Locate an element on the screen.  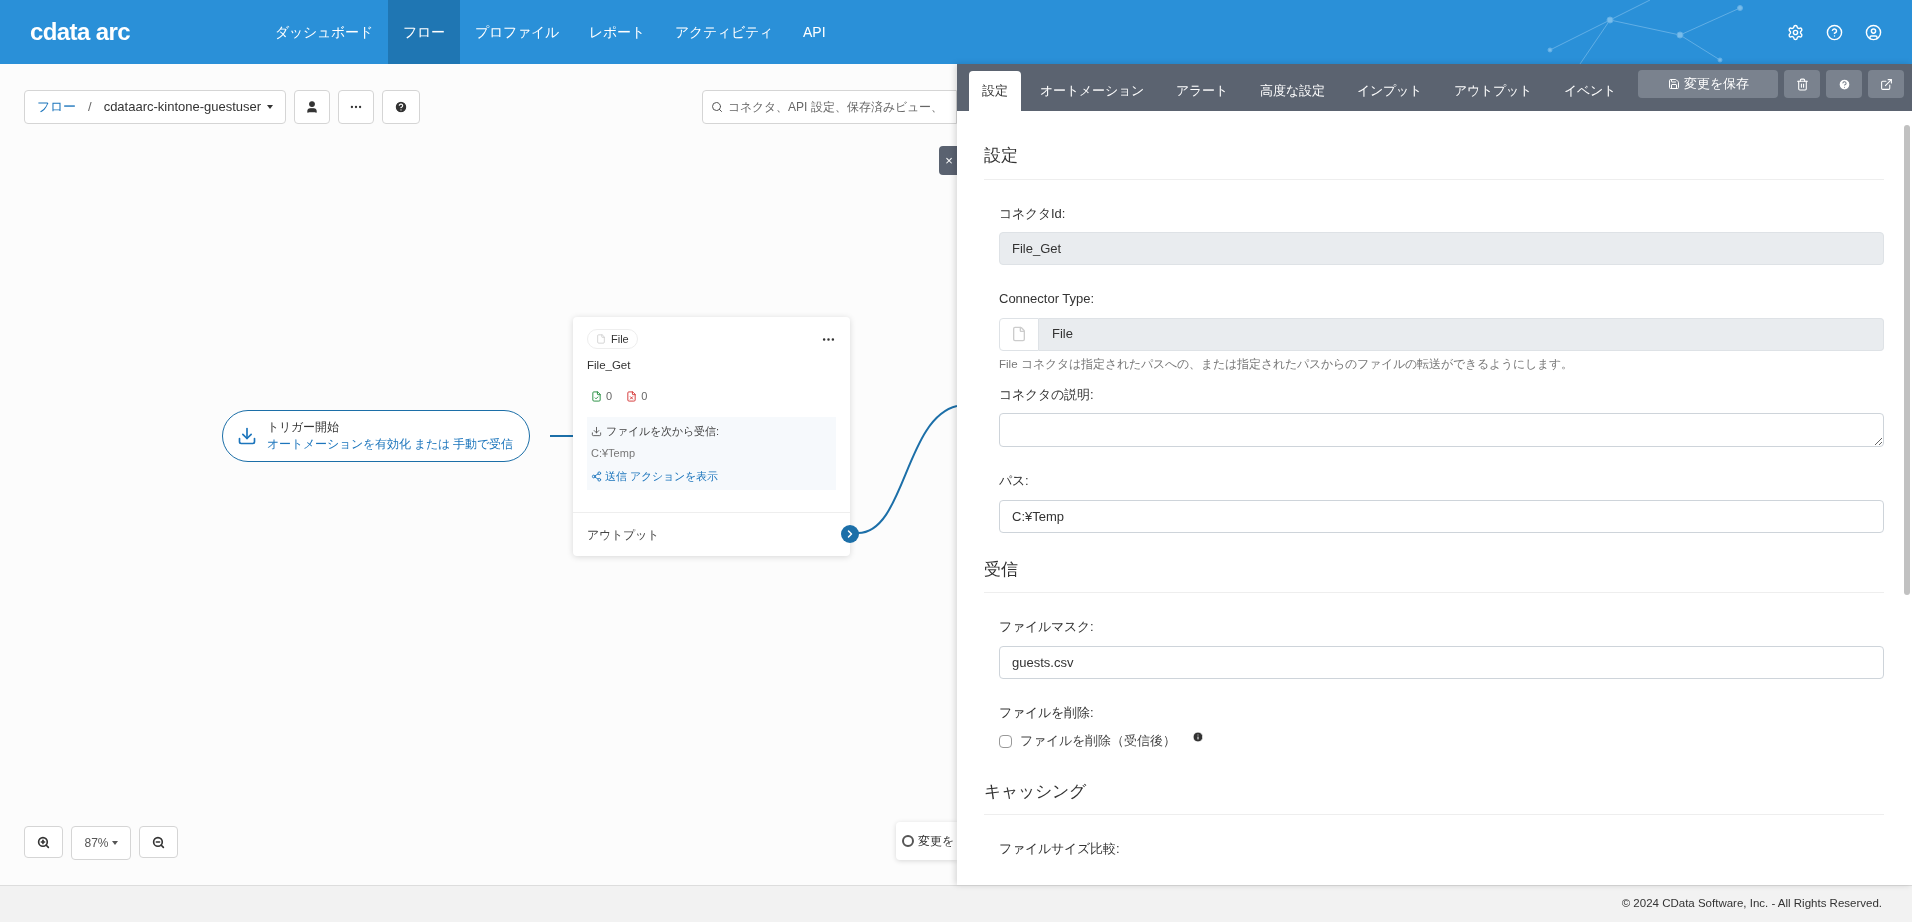
checkbox-label: ファイルを削除（受信後） is located at coordinates (1098, 741).